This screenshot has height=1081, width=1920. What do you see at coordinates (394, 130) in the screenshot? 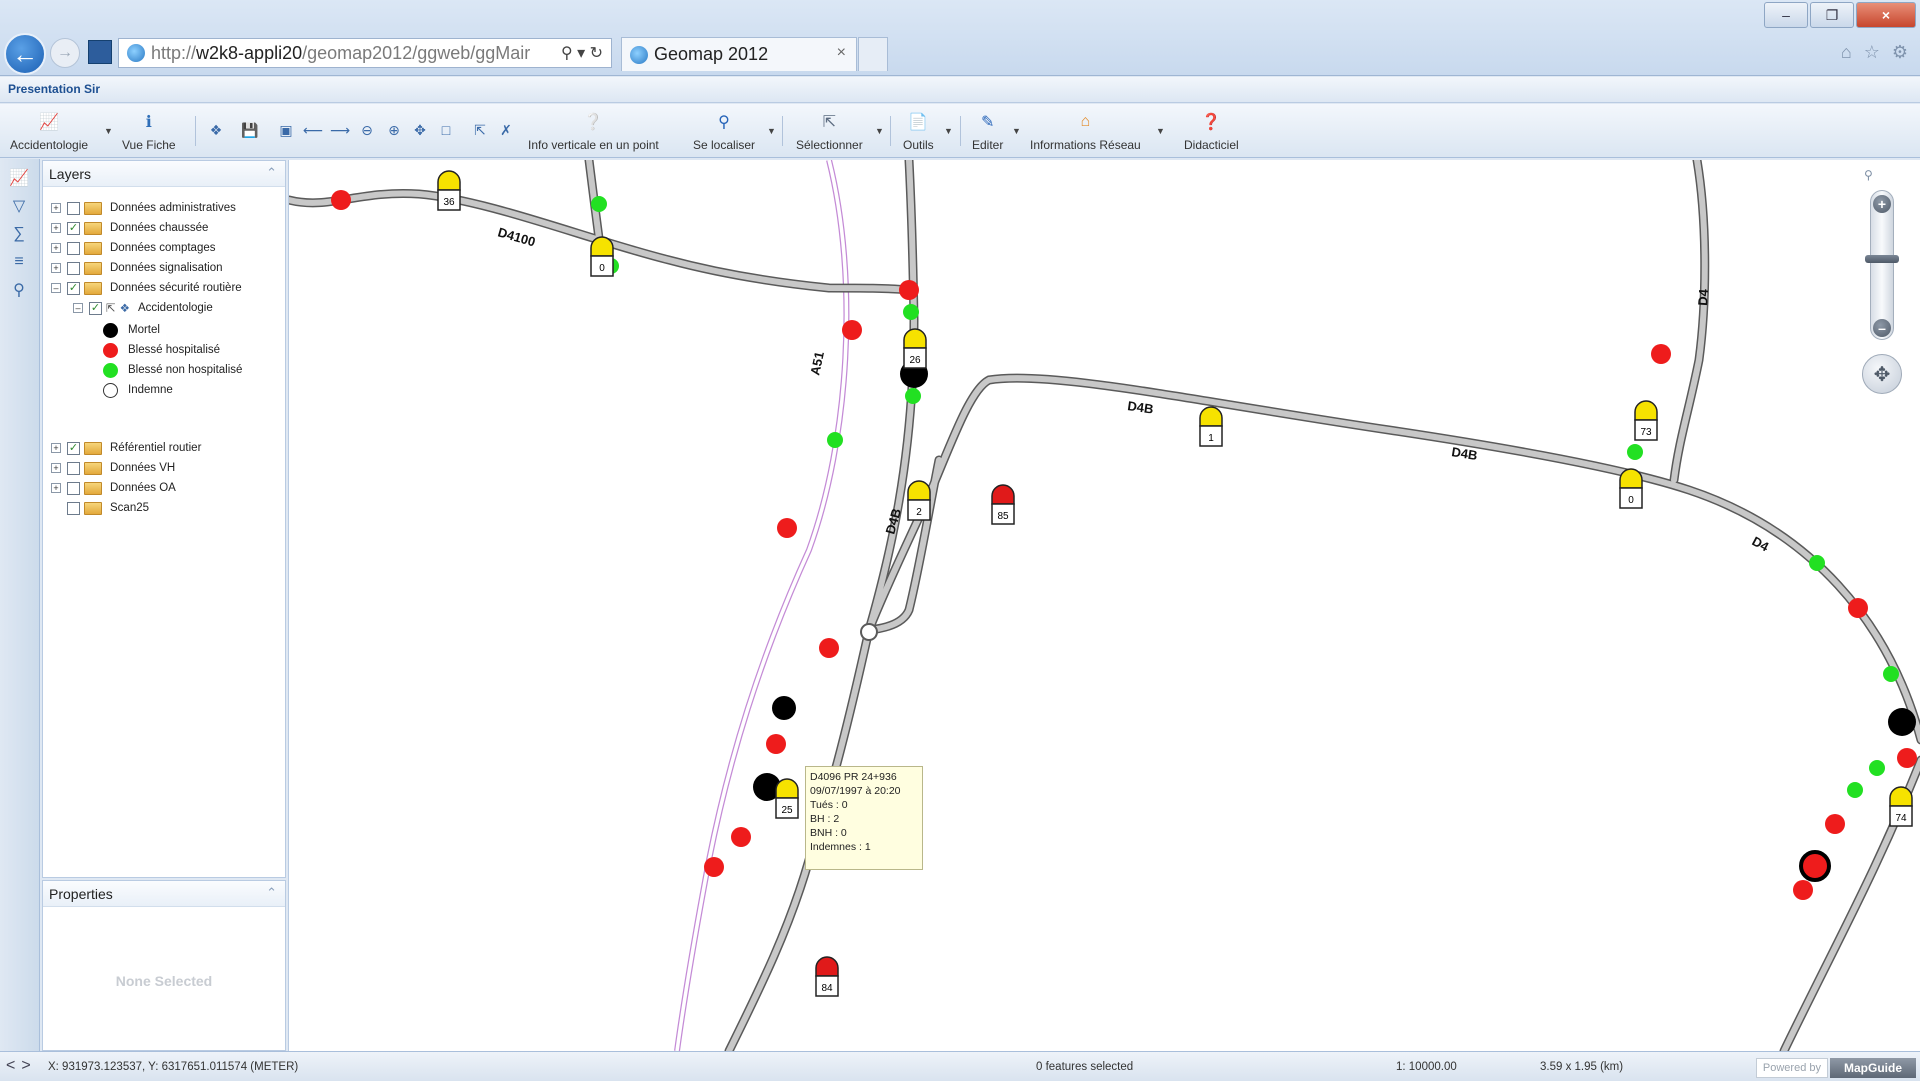
I see `zoom-in-icon: ⊕` at bounding box center [394, 130].